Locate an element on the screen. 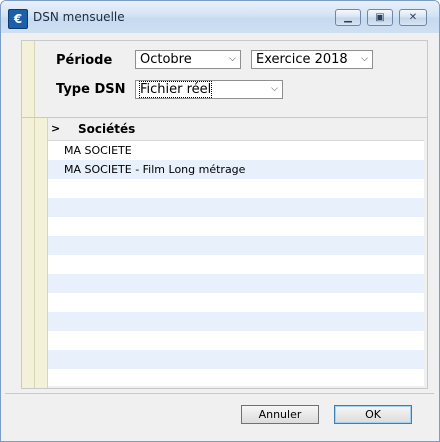 The width and height of the screenshot is (440, 442). exercice-value: Exercice 2018 is located at coordinates (302, 59).